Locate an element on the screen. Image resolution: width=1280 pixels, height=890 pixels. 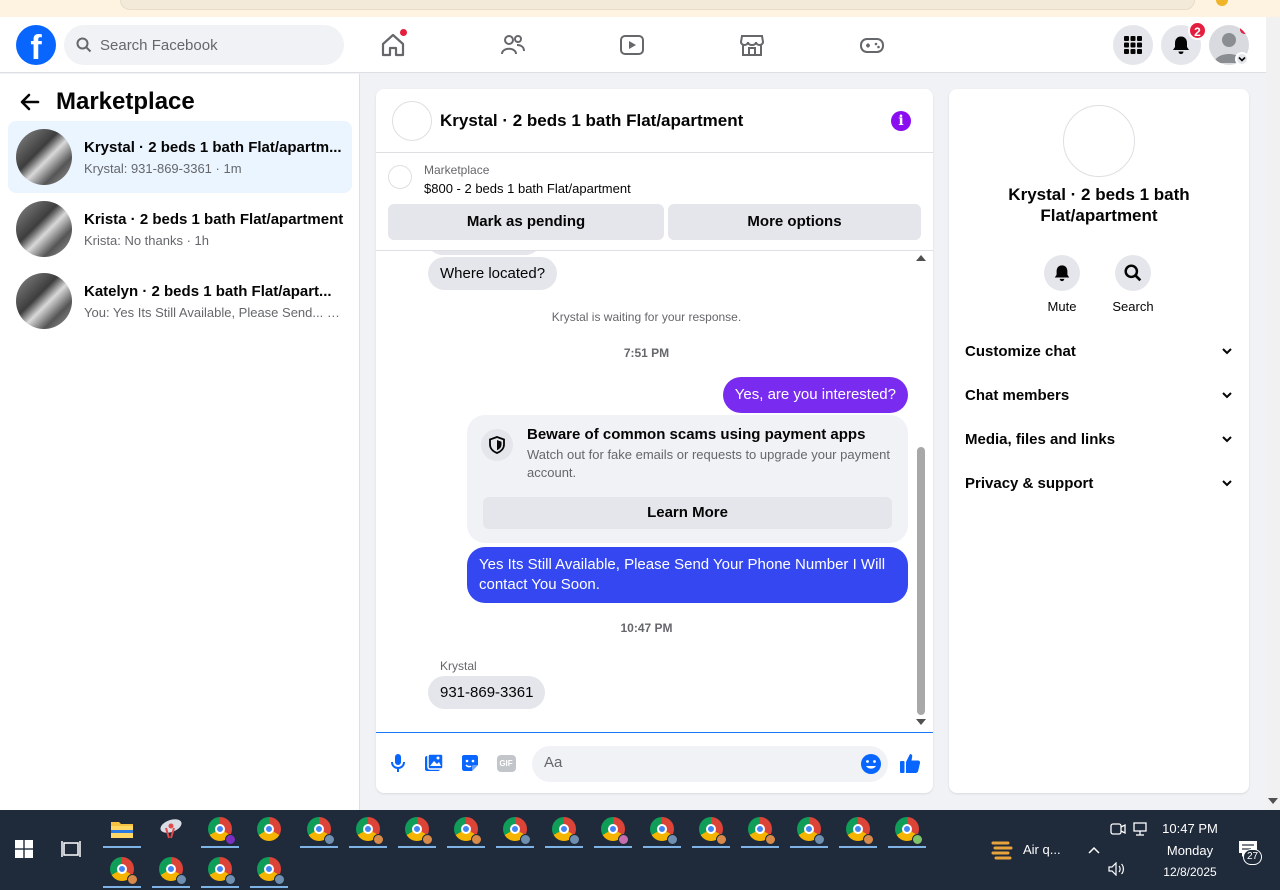
more-options-button: More options is located at coordinates (794, 222).